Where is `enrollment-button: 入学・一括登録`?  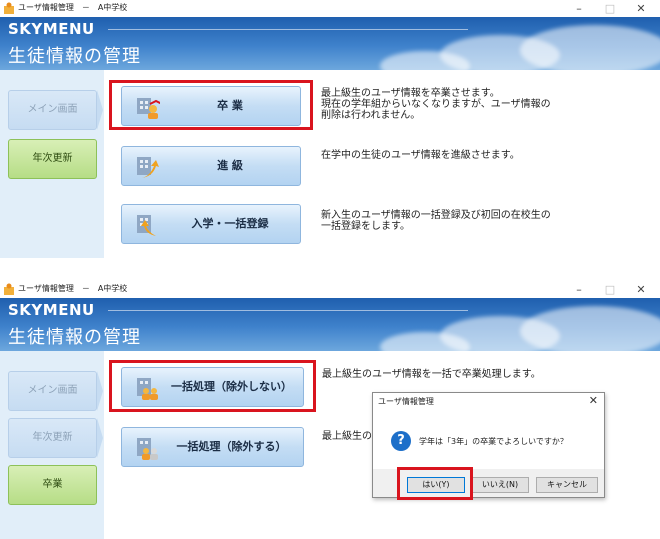
enrollment-button: 入学・一括登録 is located at coordinates (211, 224).